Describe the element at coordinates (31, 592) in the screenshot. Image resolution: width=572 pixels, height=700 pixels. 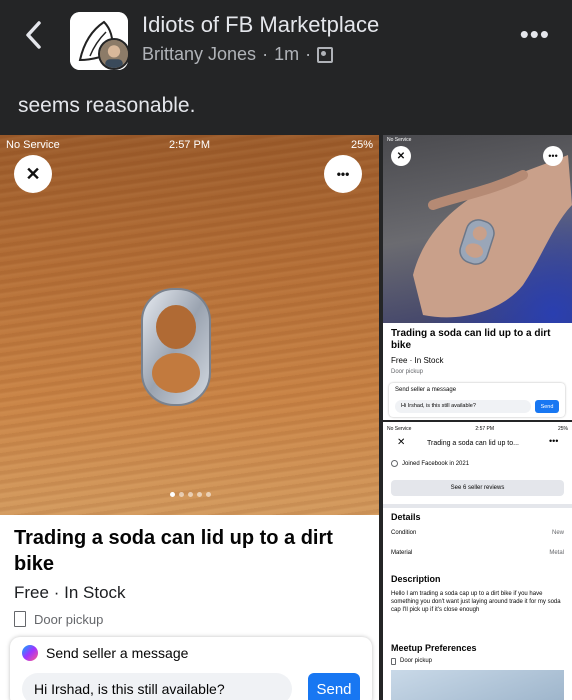
I see `listing-price: Free` at that location.